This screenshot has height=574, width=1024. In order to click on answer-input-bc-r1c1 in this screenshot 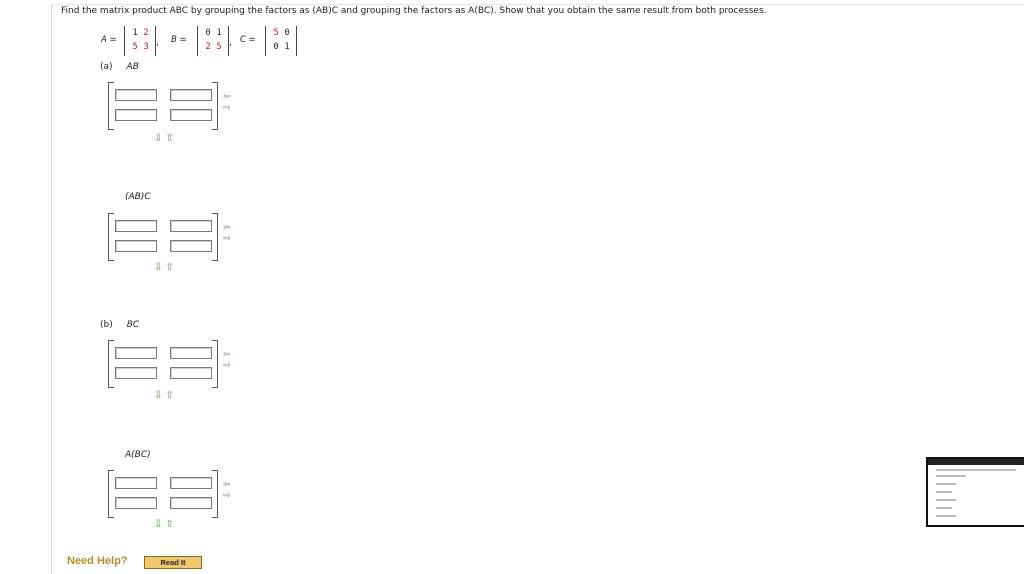, I will do `click(136, 353)`.